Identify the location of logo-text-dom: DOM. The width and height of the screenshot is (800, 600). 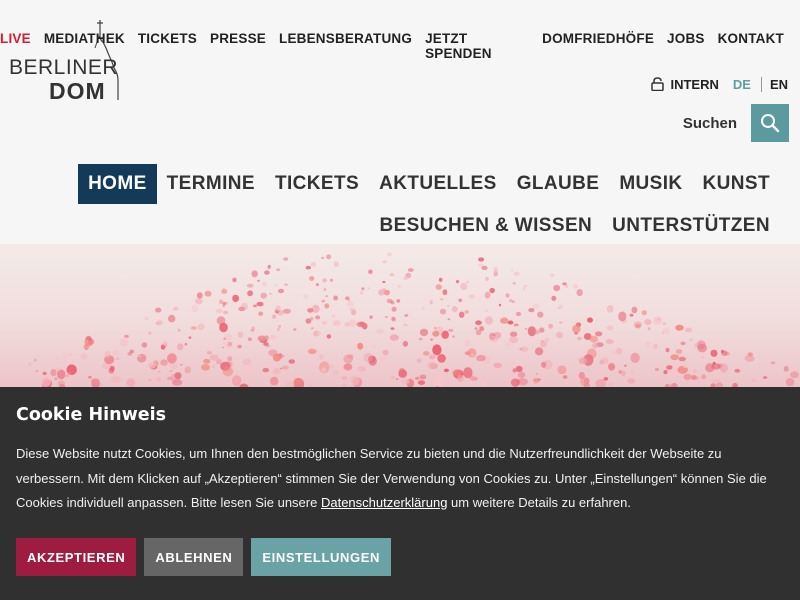
(77, 91).